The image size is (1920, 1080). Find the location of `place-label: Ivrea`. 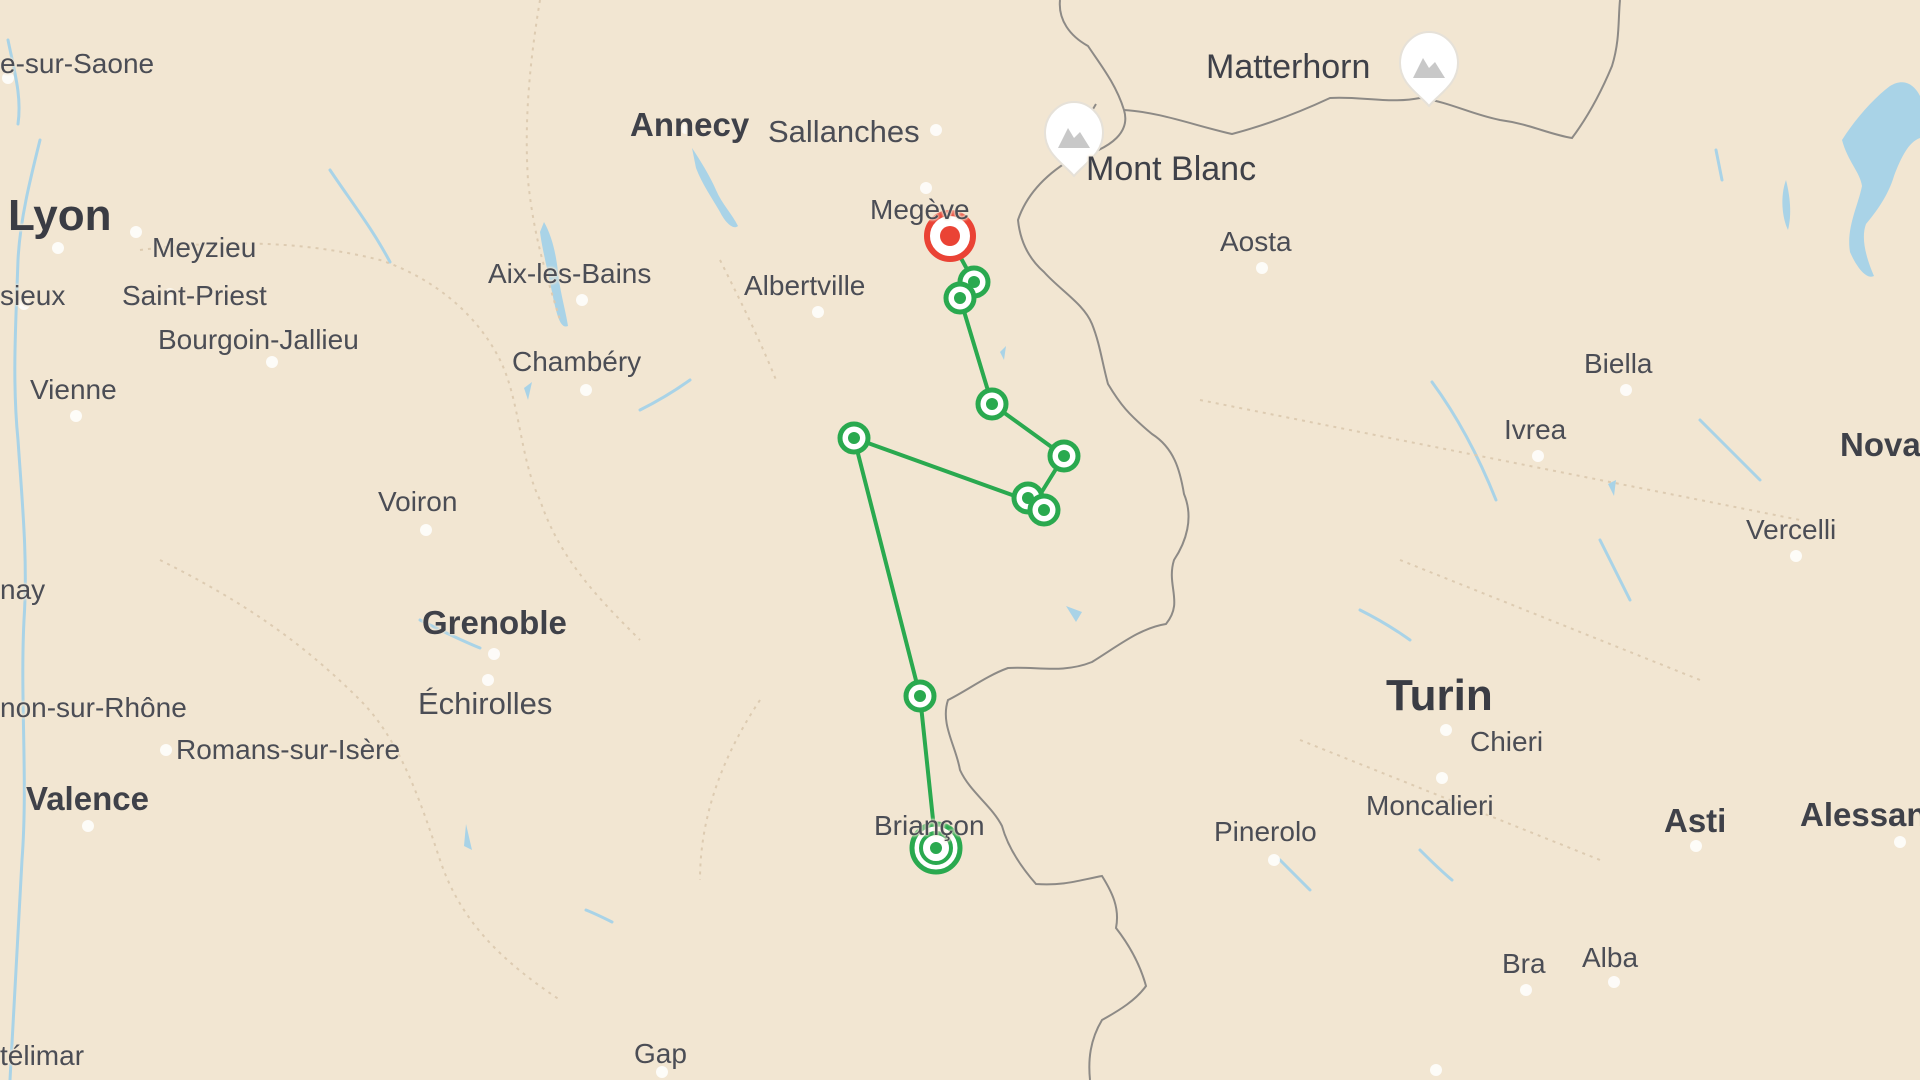

place-label: Ivrea is located at coordinates (1535, 429).